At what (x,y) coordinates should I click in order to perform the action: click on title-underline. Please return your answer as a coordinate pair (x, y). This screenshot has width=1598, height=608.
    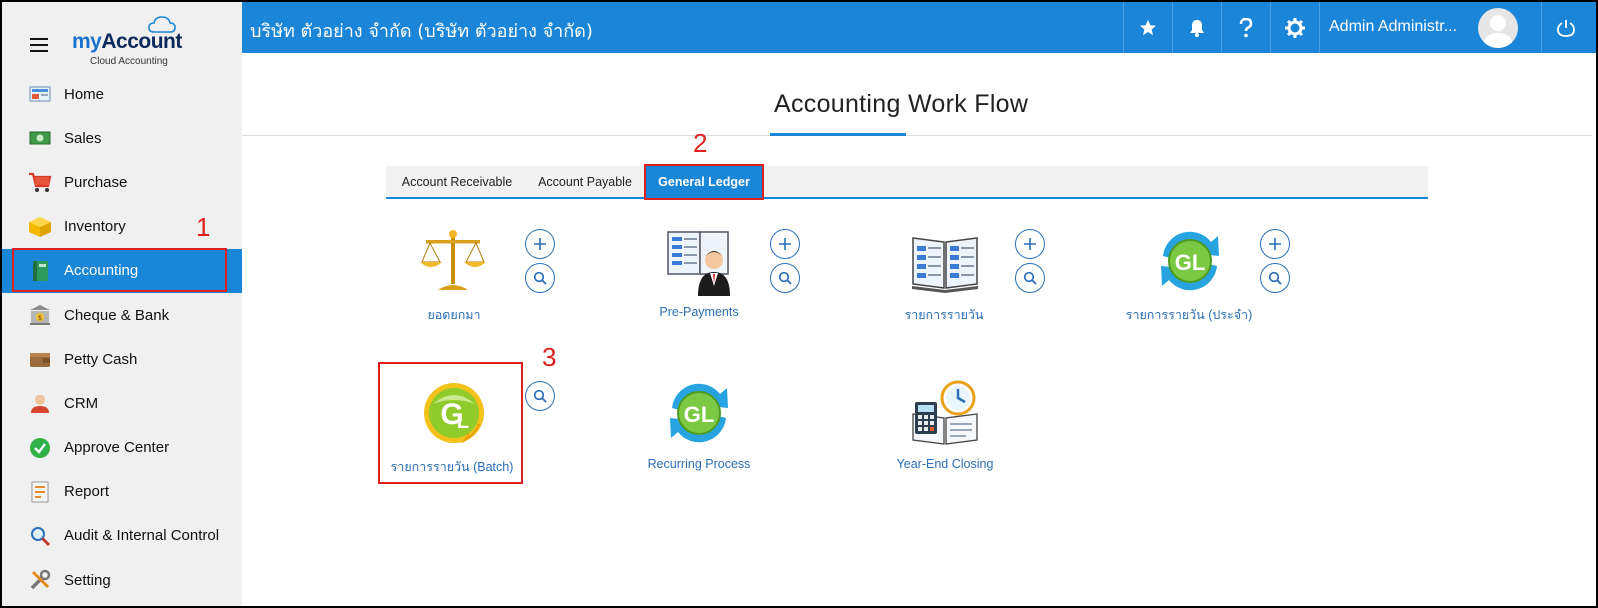
    Looking at the image, I should click on (838, 134).